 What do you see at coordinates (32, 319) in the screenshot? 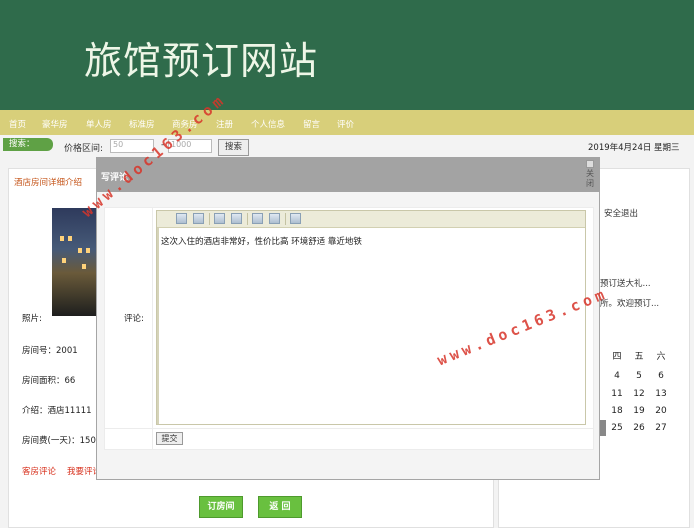
I see `photo-label: 照片:` at bounding box center [32, 319].